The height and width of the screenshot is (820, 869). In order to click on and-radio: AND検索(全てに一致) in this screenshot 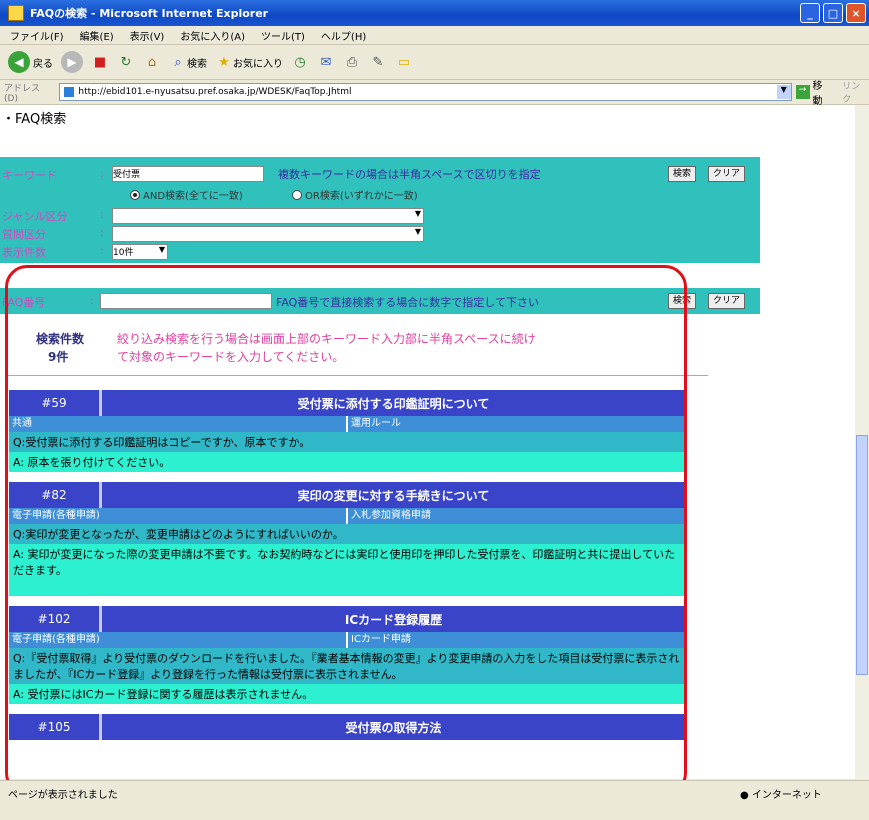, I will do `click(186, 194)`.